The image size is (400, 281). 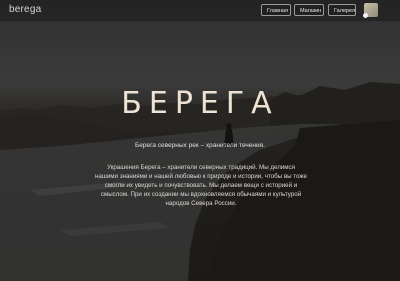 I want to click on nav-button-gallery: Галерея, so click(x=342, y=10).